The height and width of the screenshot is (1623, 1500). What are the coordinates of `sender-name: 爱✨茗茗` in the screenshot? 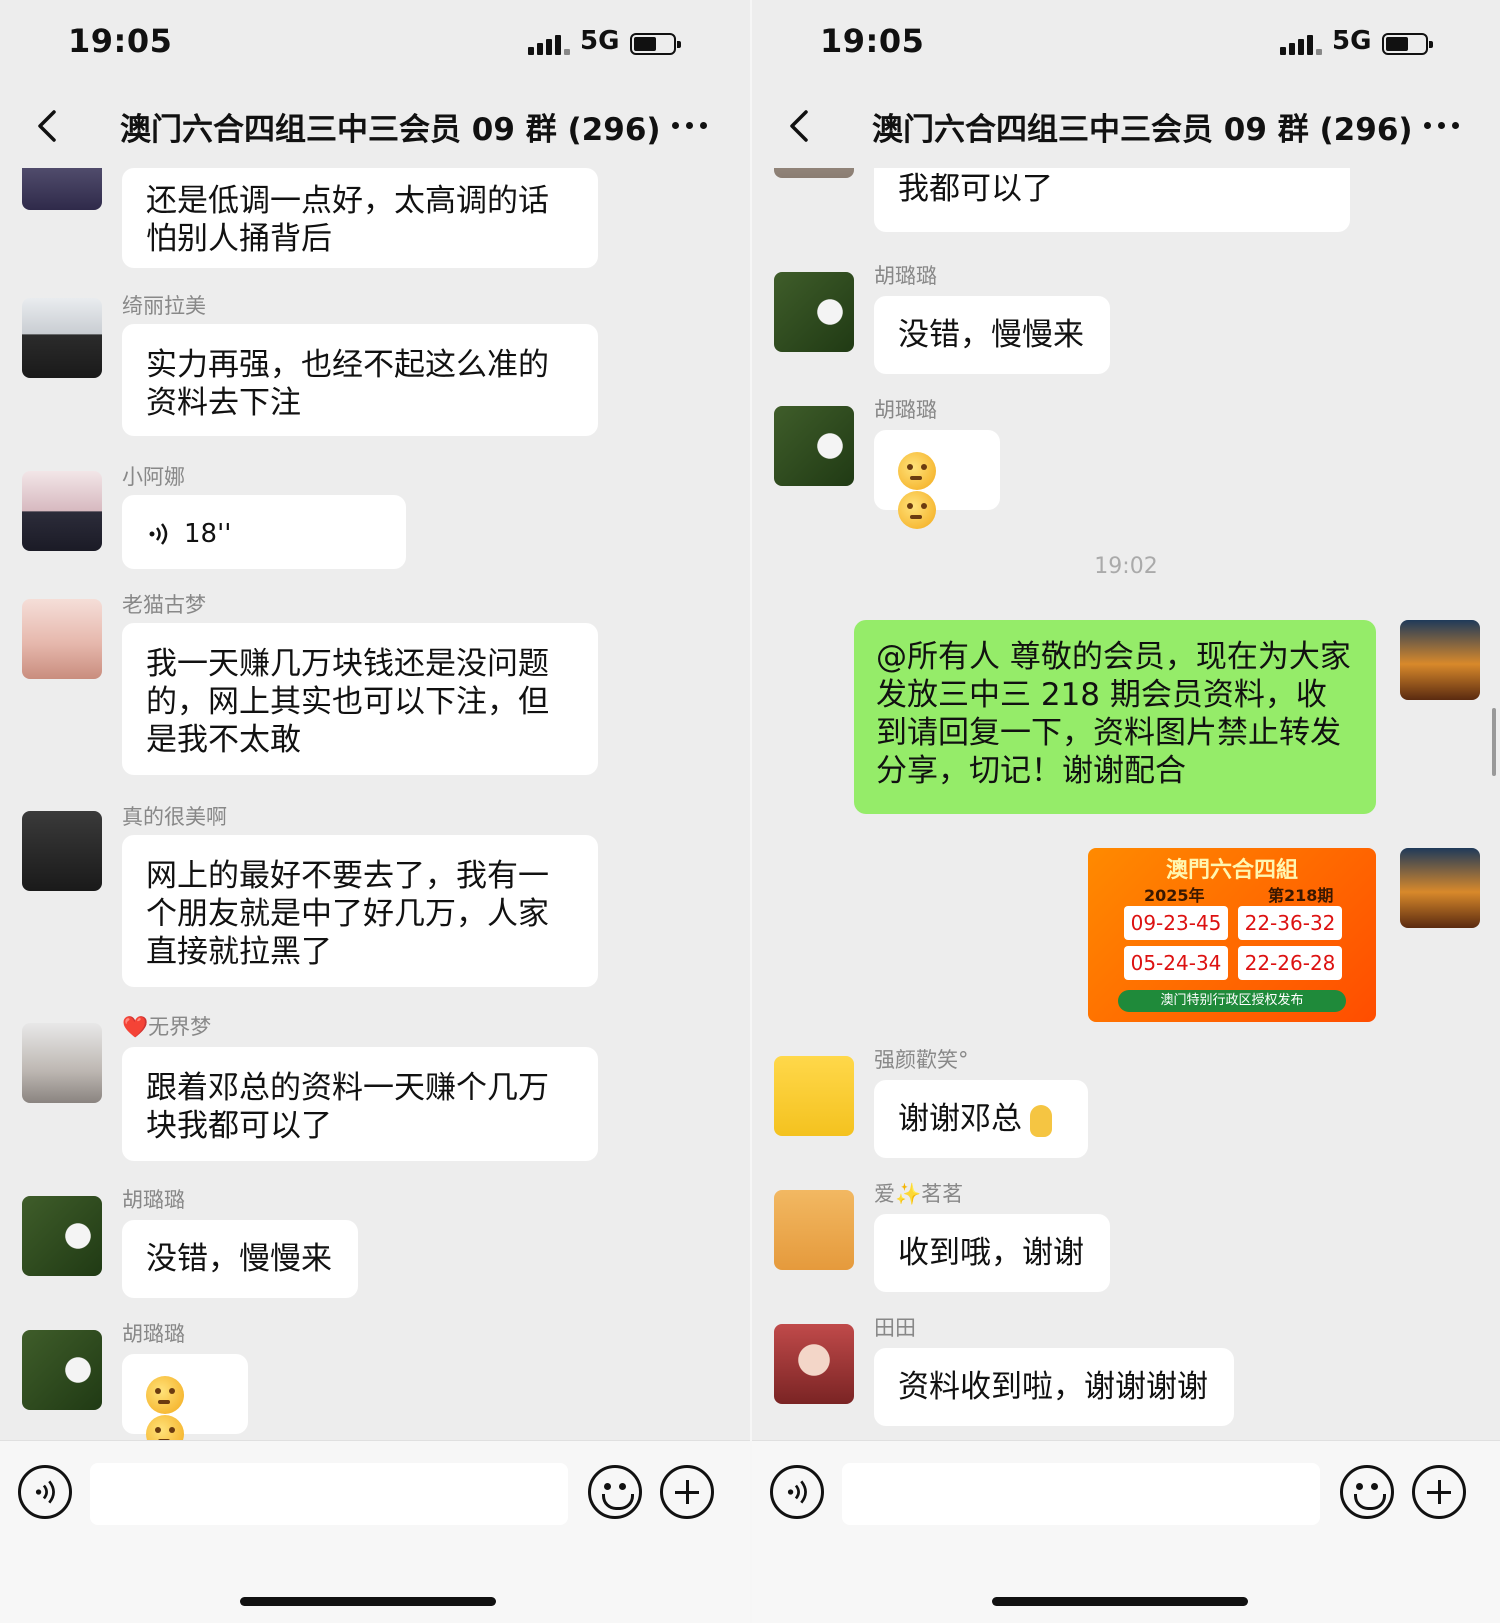 It's located at (919, 1194).